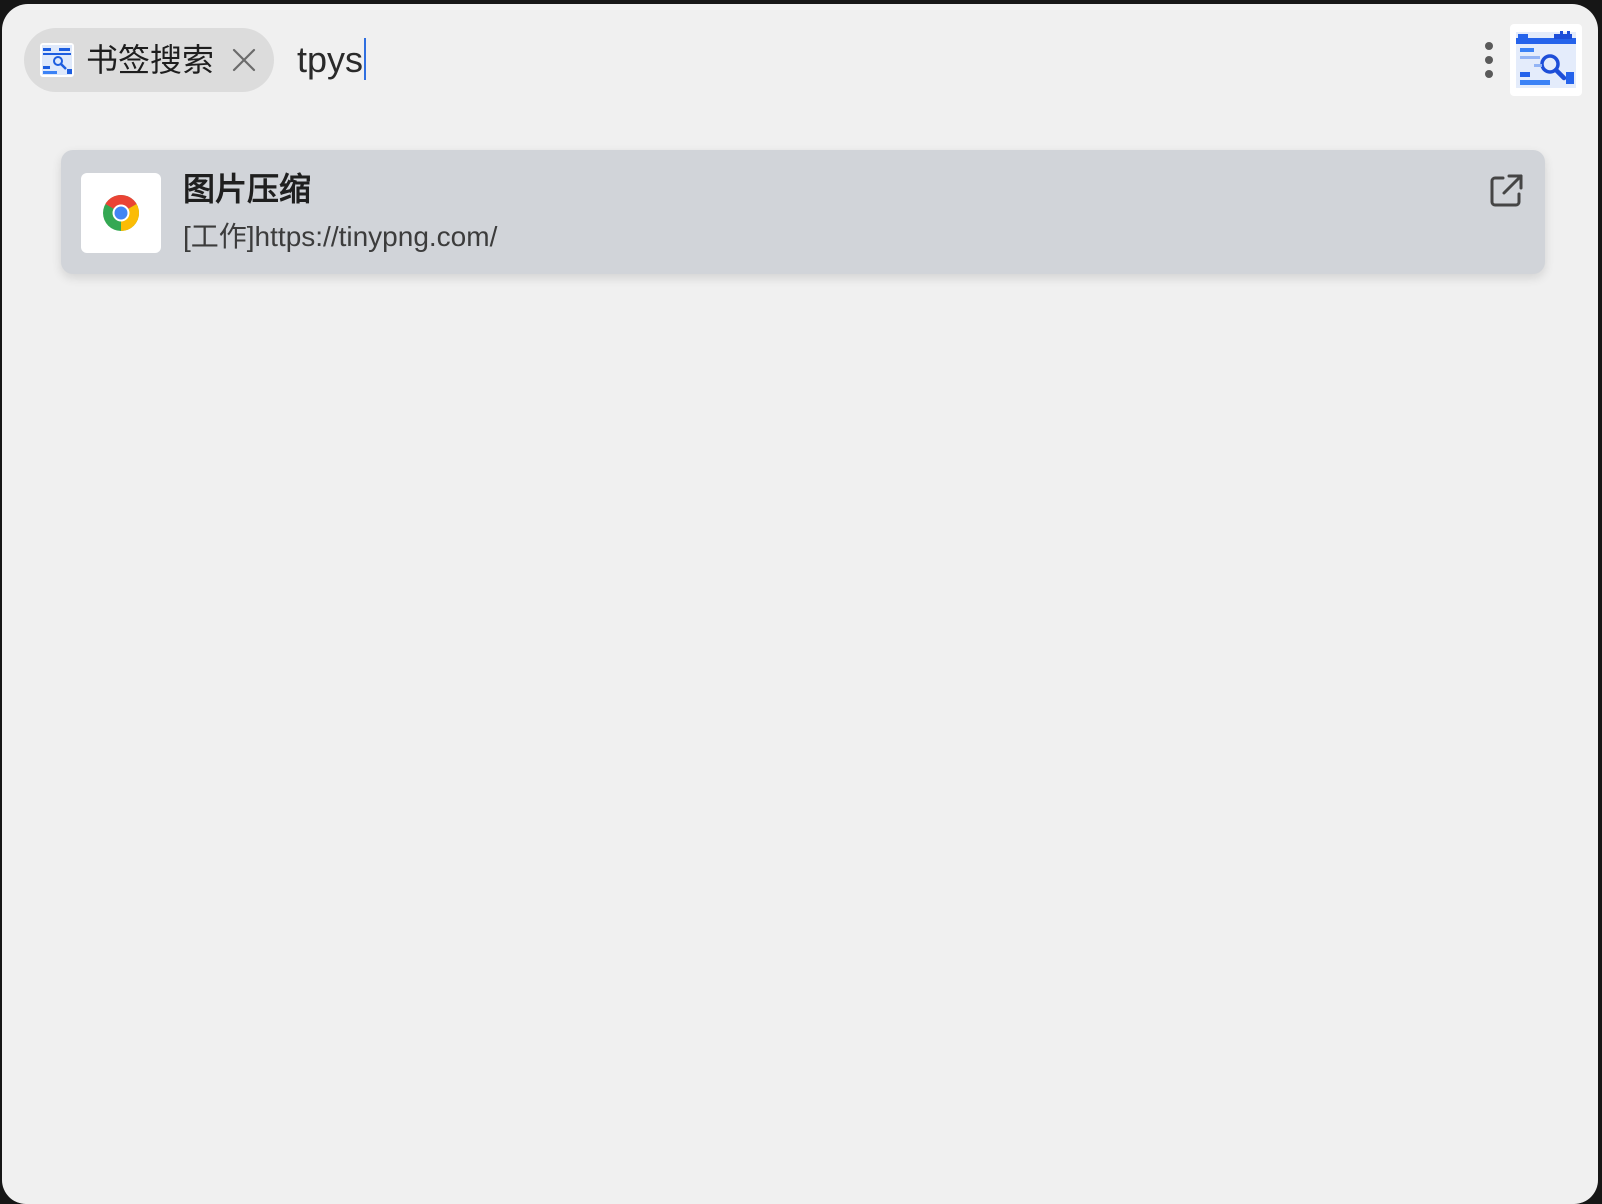  I want to click on result-url: [工作]https://tinypng.com/, so click(340, 236).